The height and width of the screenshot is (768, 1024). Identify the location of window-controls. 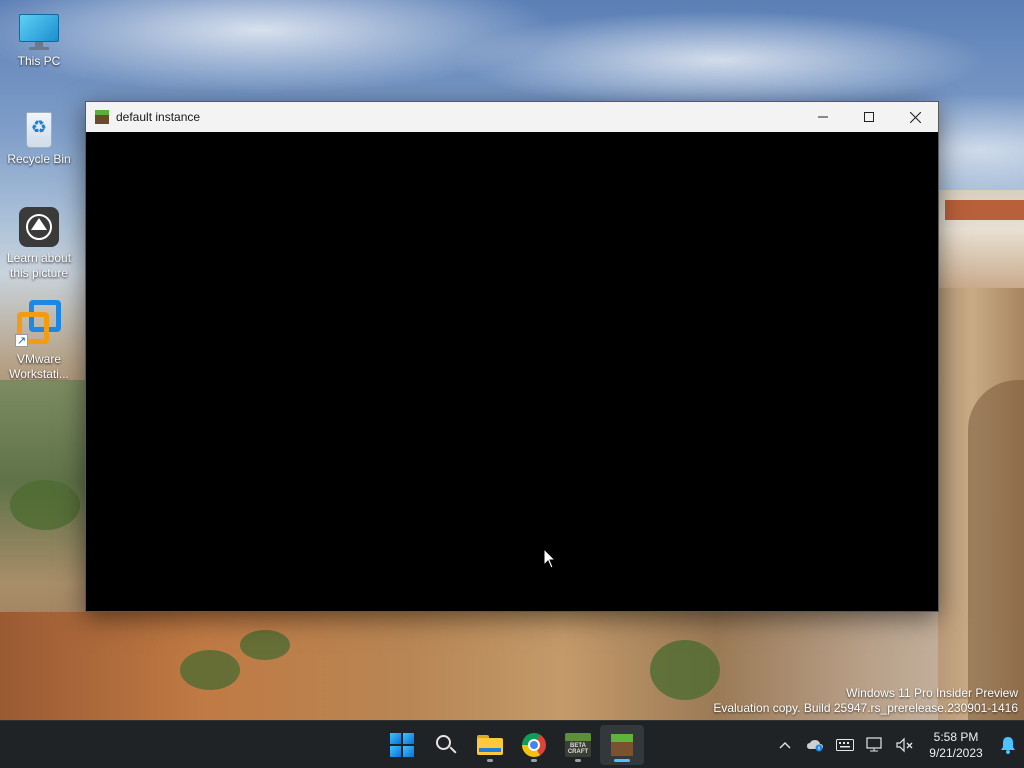
(869, 117).